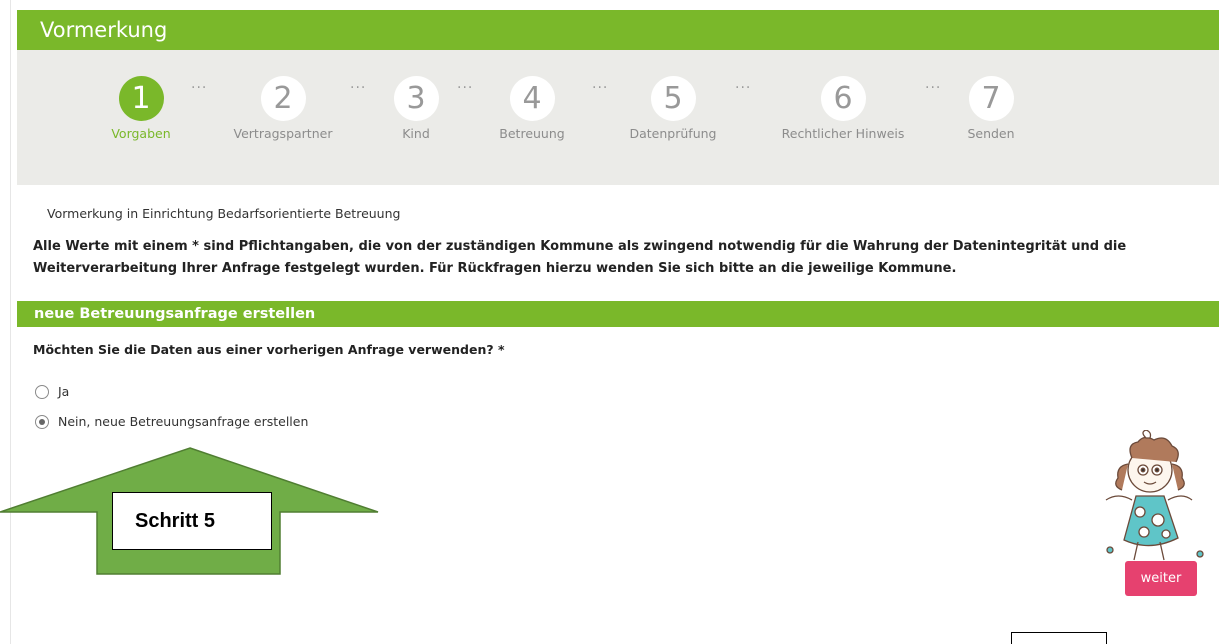  I want to click on step-label: Datenprüfung, so click(673, 133).